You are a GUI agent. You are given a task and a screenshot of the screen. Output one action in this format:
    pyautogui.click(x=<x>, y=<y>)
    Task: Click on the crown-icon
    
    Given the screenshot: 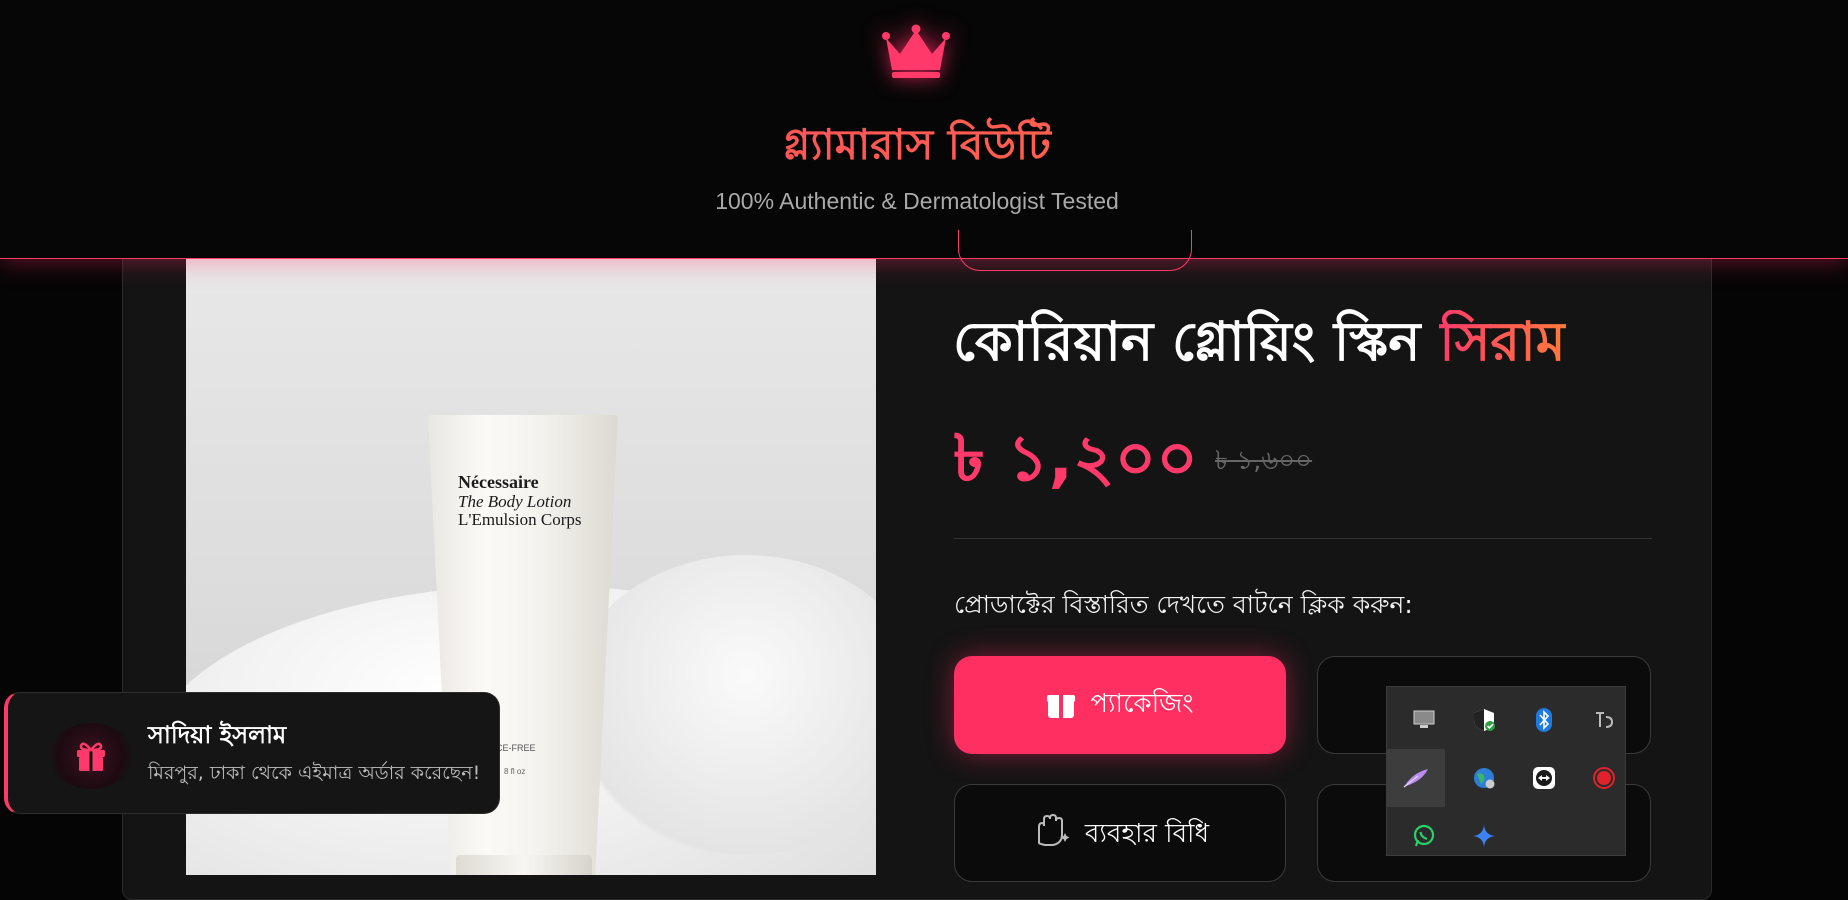 What is the action you would take?
    pyautogui.click(x=916, y=51)
    